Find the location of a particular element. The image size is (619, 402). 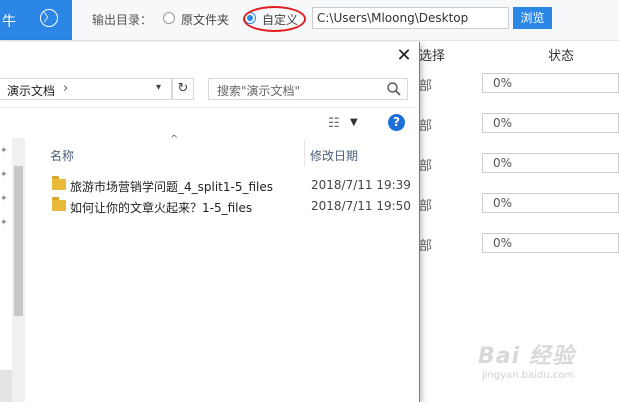

highlight-annotation is located at coordinates (274, 19).